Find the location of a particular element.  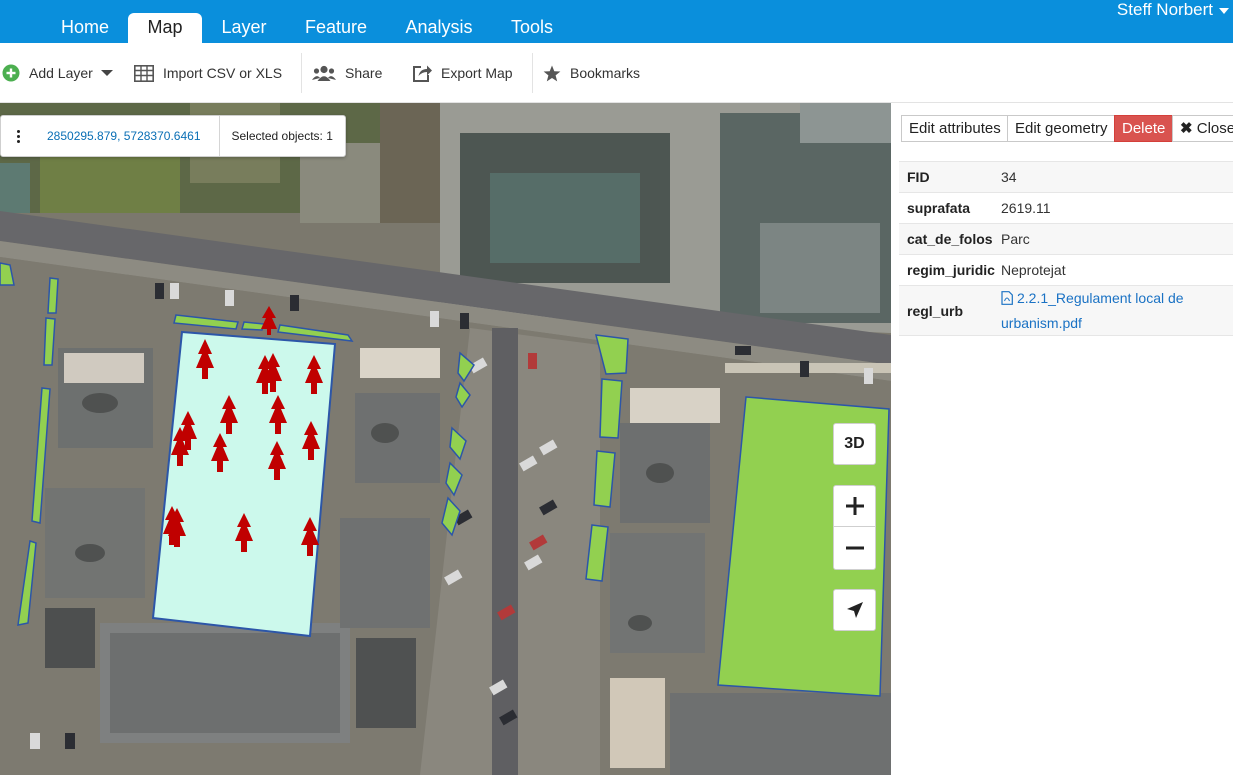

attribute-row-fid: FID 34 is located at coordinates (1066, 176).